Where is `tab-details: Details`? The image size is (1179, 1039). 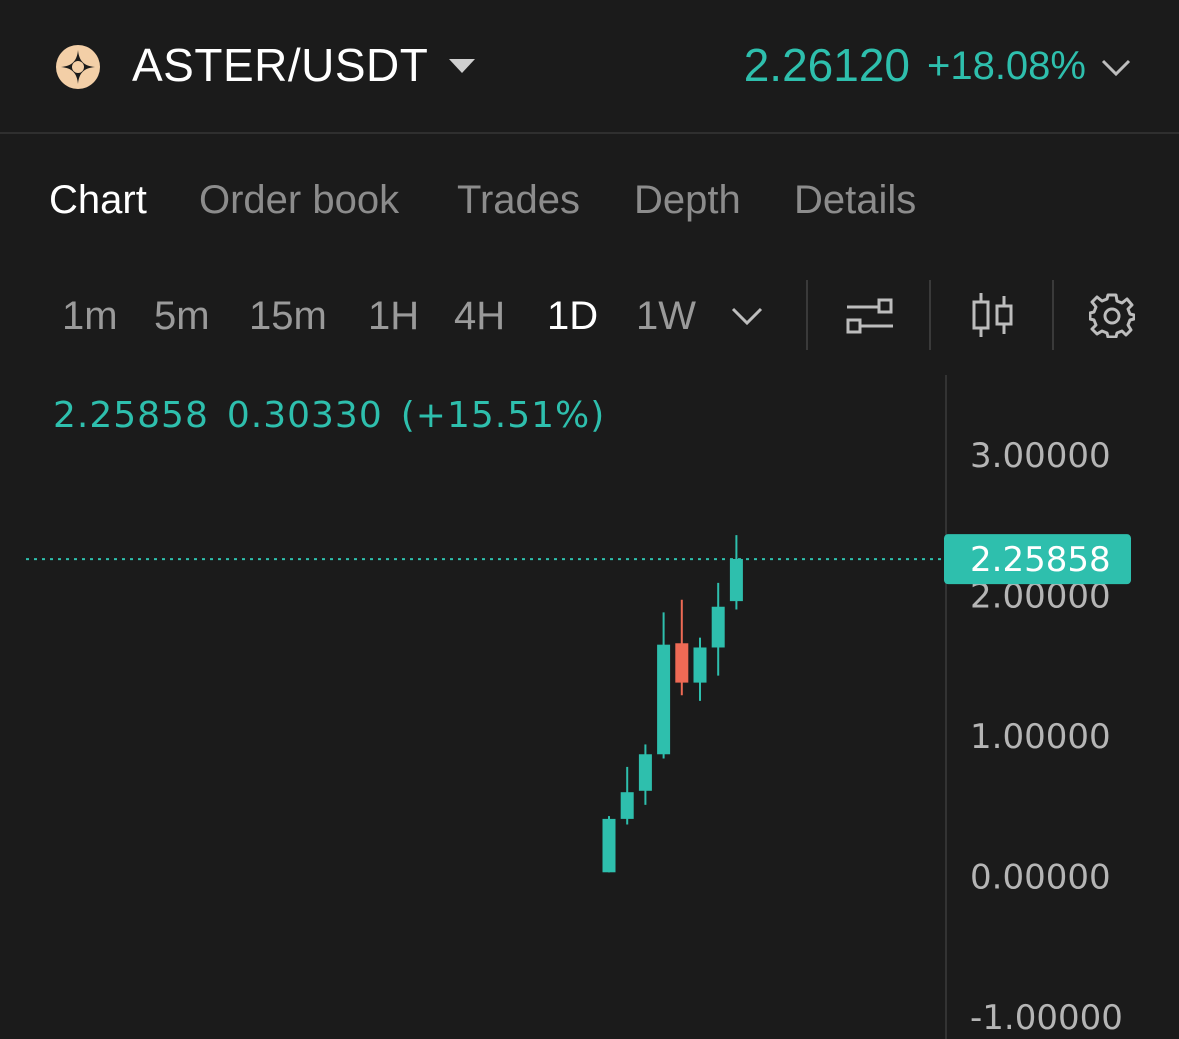 tab-details: Details is located at coordinates (855, 200).